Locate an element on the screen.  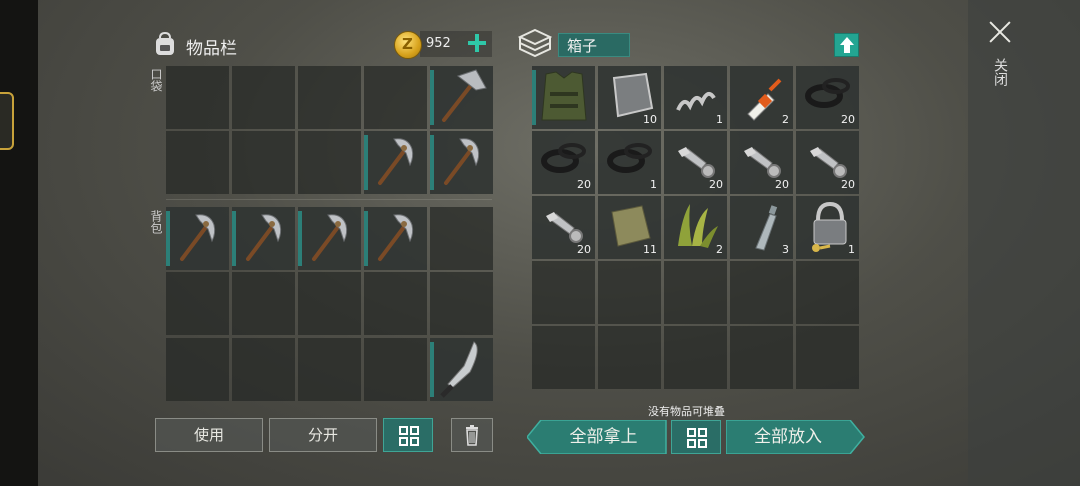
put-all-button: 全部放入 is located at coordinates (788, 437).